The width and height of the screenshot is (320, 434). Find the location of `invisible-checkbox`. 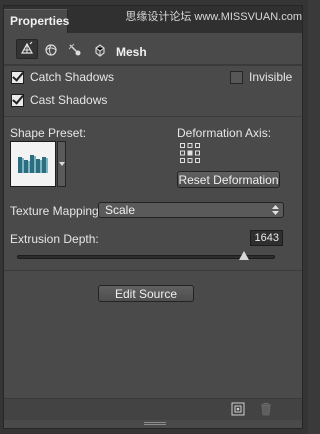

invisible-checkbox is located at coordinates (236, 77).